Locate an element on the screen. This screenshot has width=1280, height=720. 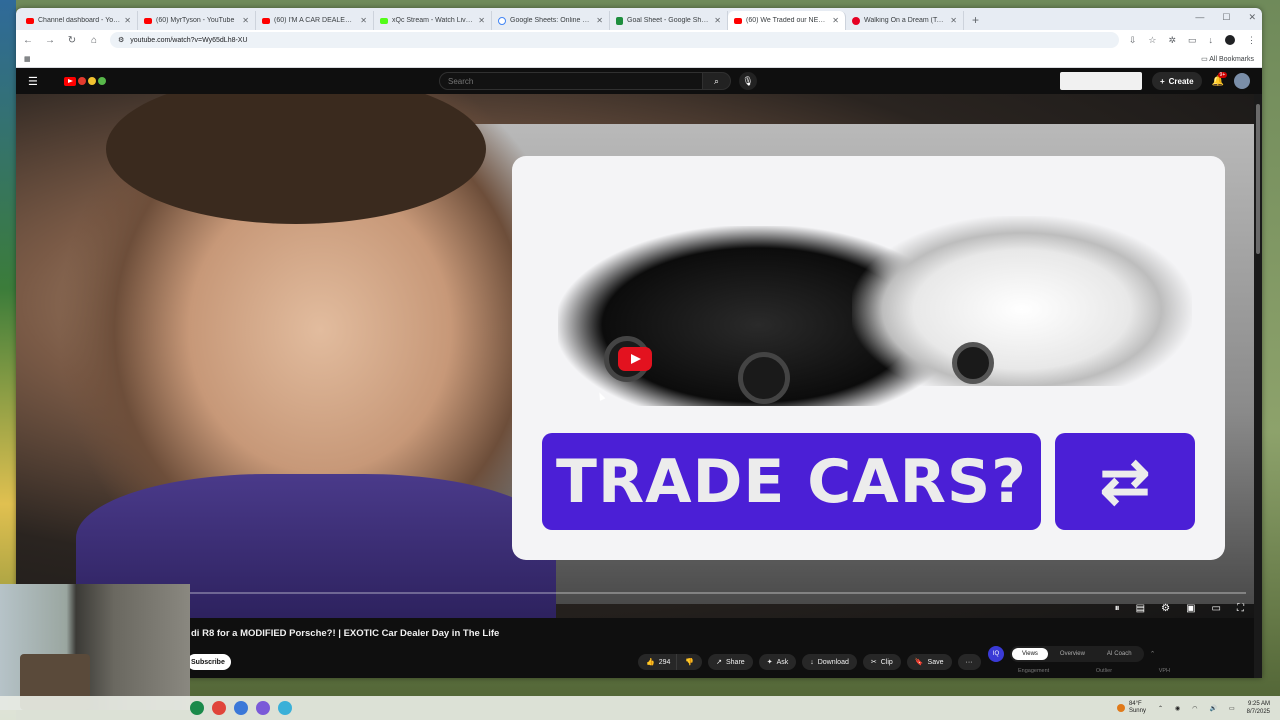
account-avatar is located at coordinates (1242, 81).